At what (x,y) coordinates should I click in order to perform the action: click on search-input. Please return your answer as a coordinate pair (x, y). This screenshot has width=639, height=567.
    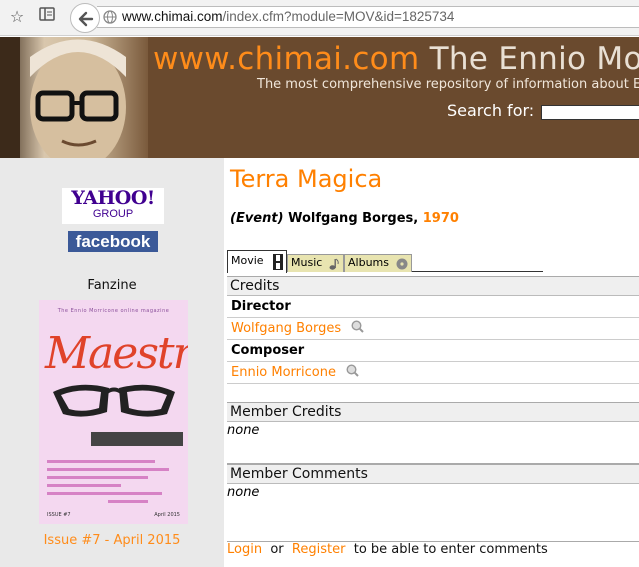
    Looking at the image, I should click on (590, 112).